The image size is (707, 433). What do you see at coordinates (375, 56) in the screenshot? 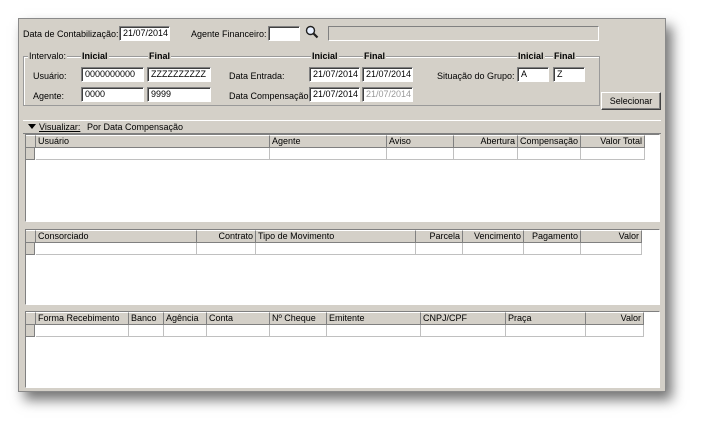
I see `data-final-header: Final` at bounding box center [375, 56].